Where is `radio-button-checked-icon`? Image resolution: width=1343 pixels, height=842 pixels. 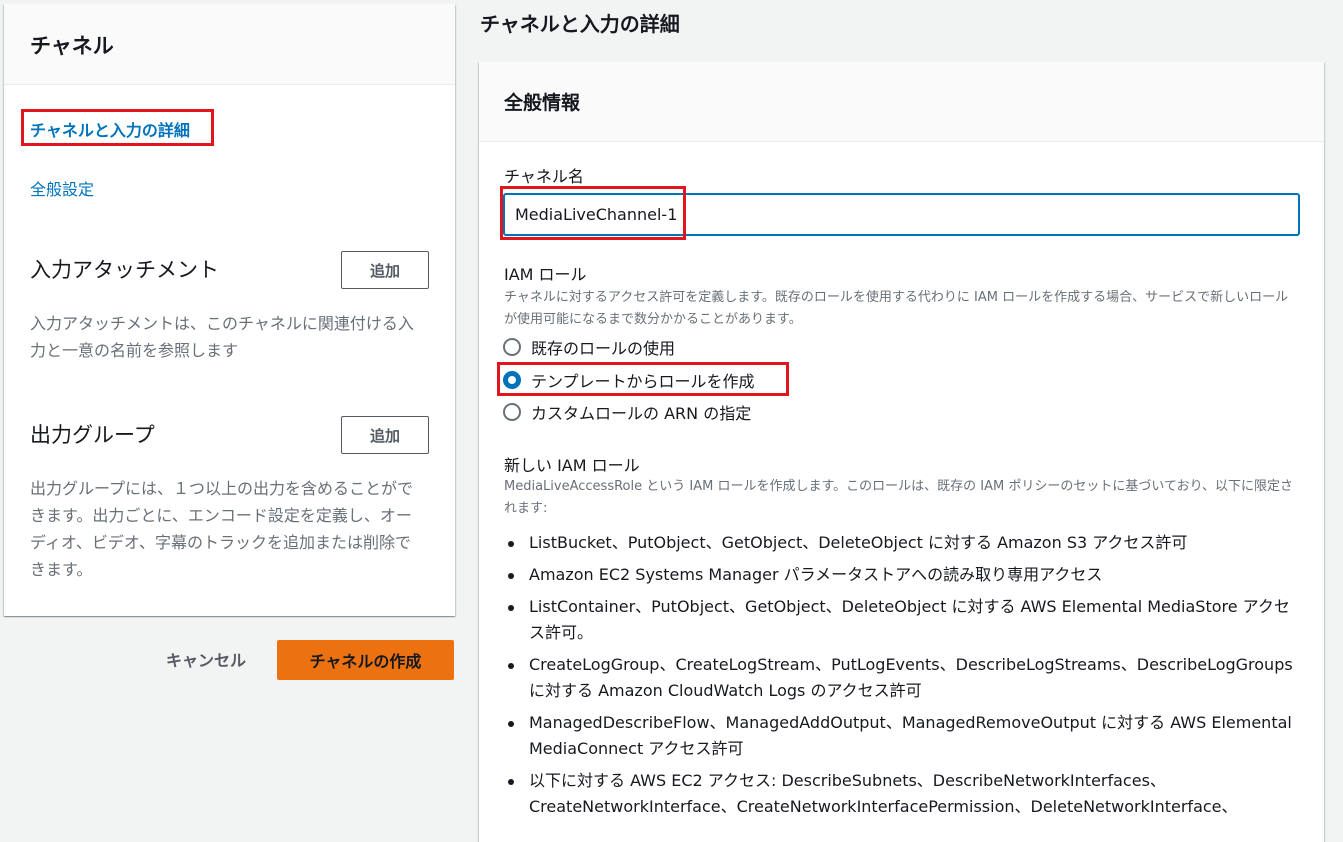
radio-button-checked-icon is located at coordinates (512, 380).